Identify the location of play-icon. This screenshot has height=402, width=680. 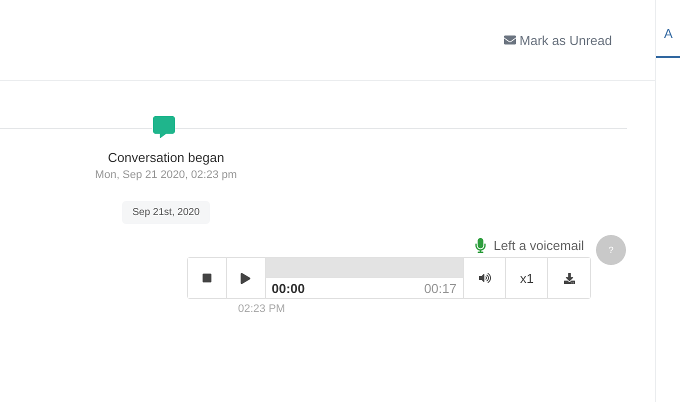
(246, 278).